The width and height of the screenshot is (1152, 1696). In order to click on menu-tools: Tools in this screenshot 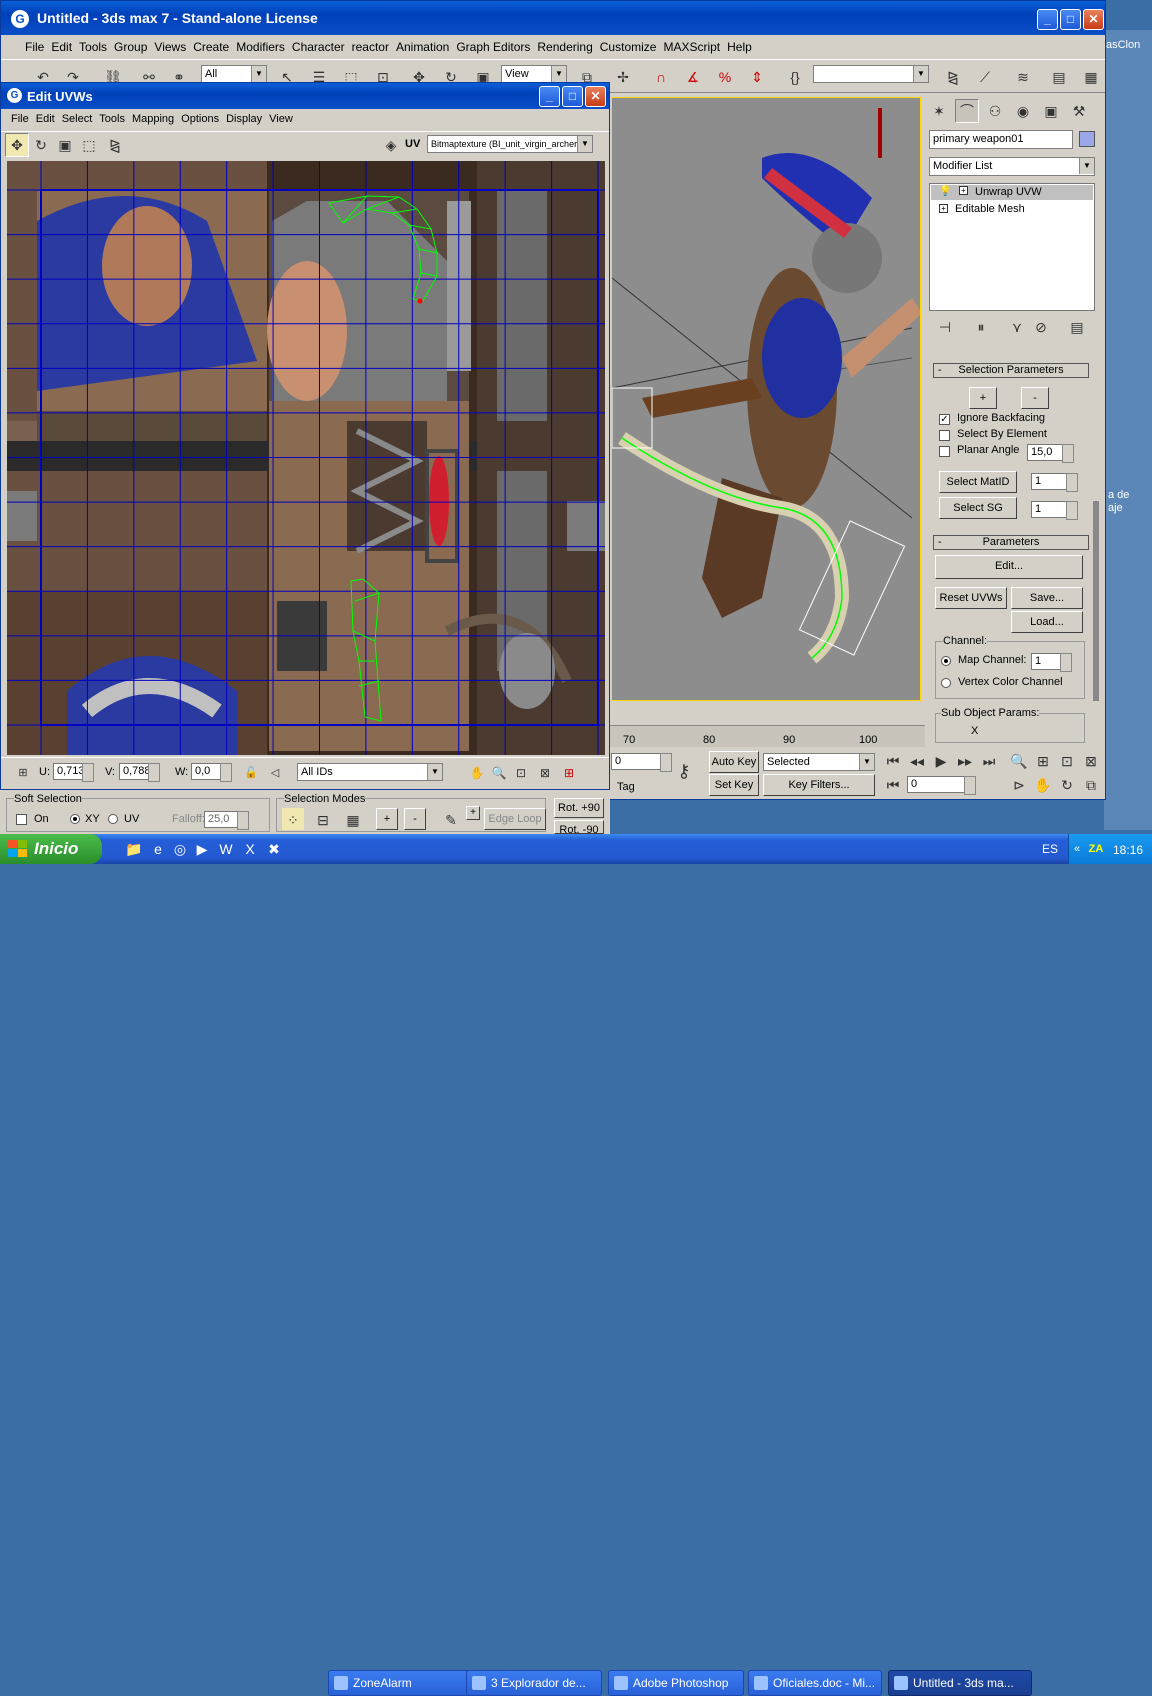, I will do `click(93, 47)`.